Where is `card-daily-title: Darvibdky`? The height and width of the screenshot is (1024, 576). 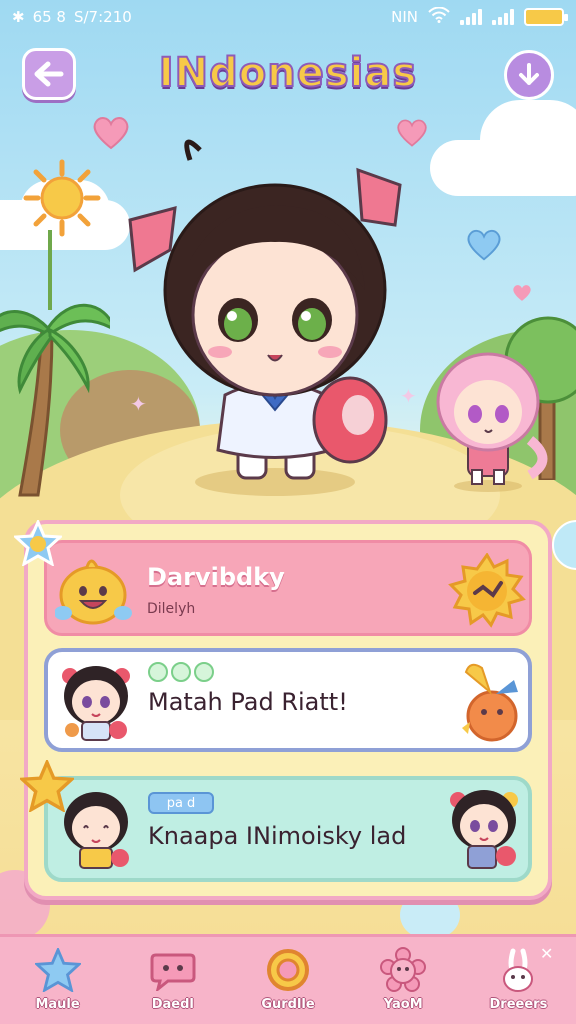 card-daily-title: Darvibdky is located at coordinates (216, 577).